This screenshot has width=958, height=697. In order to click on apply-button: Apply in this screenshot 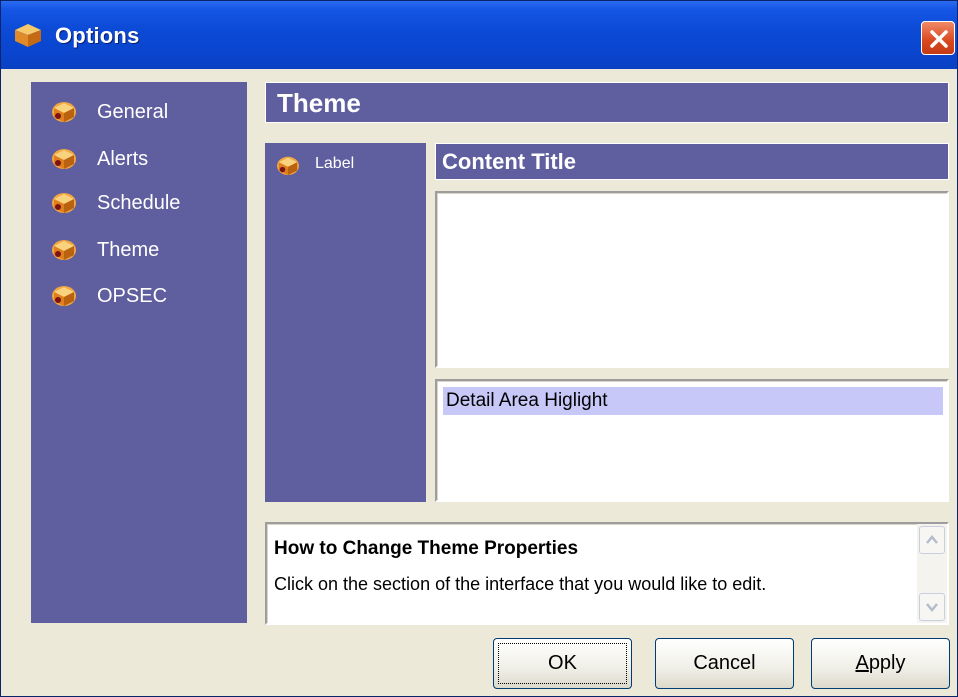, I will do `click(880, 663)`.